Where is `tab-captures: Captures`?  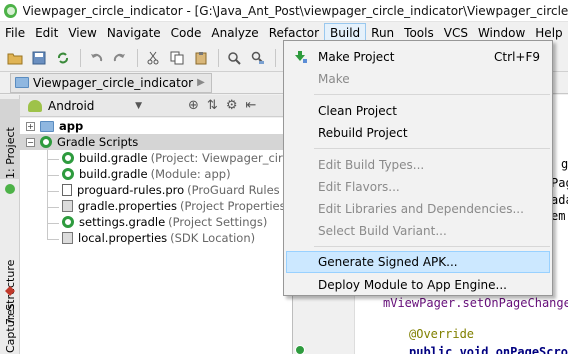
tab-captures: Captures is located at coordinates (10, 319).